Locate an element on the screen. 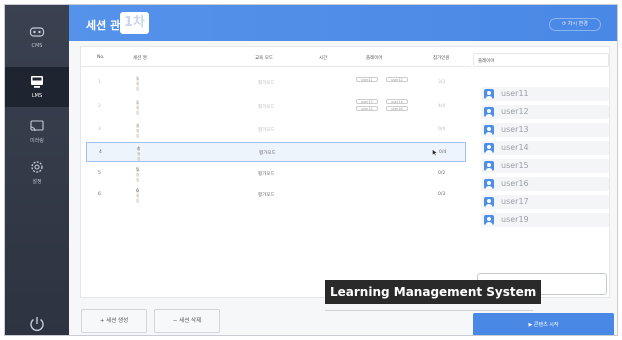 The image size is (622, 340). user-item: user14 is located at coordinates (545, 148).